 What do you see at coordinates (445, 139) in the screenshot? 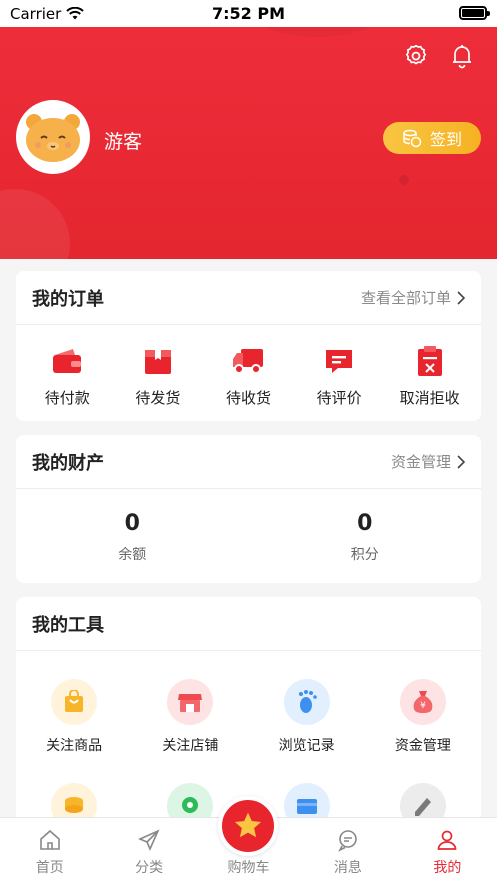
I see `checkin-label: 签到` at bounding box center [445, 139].